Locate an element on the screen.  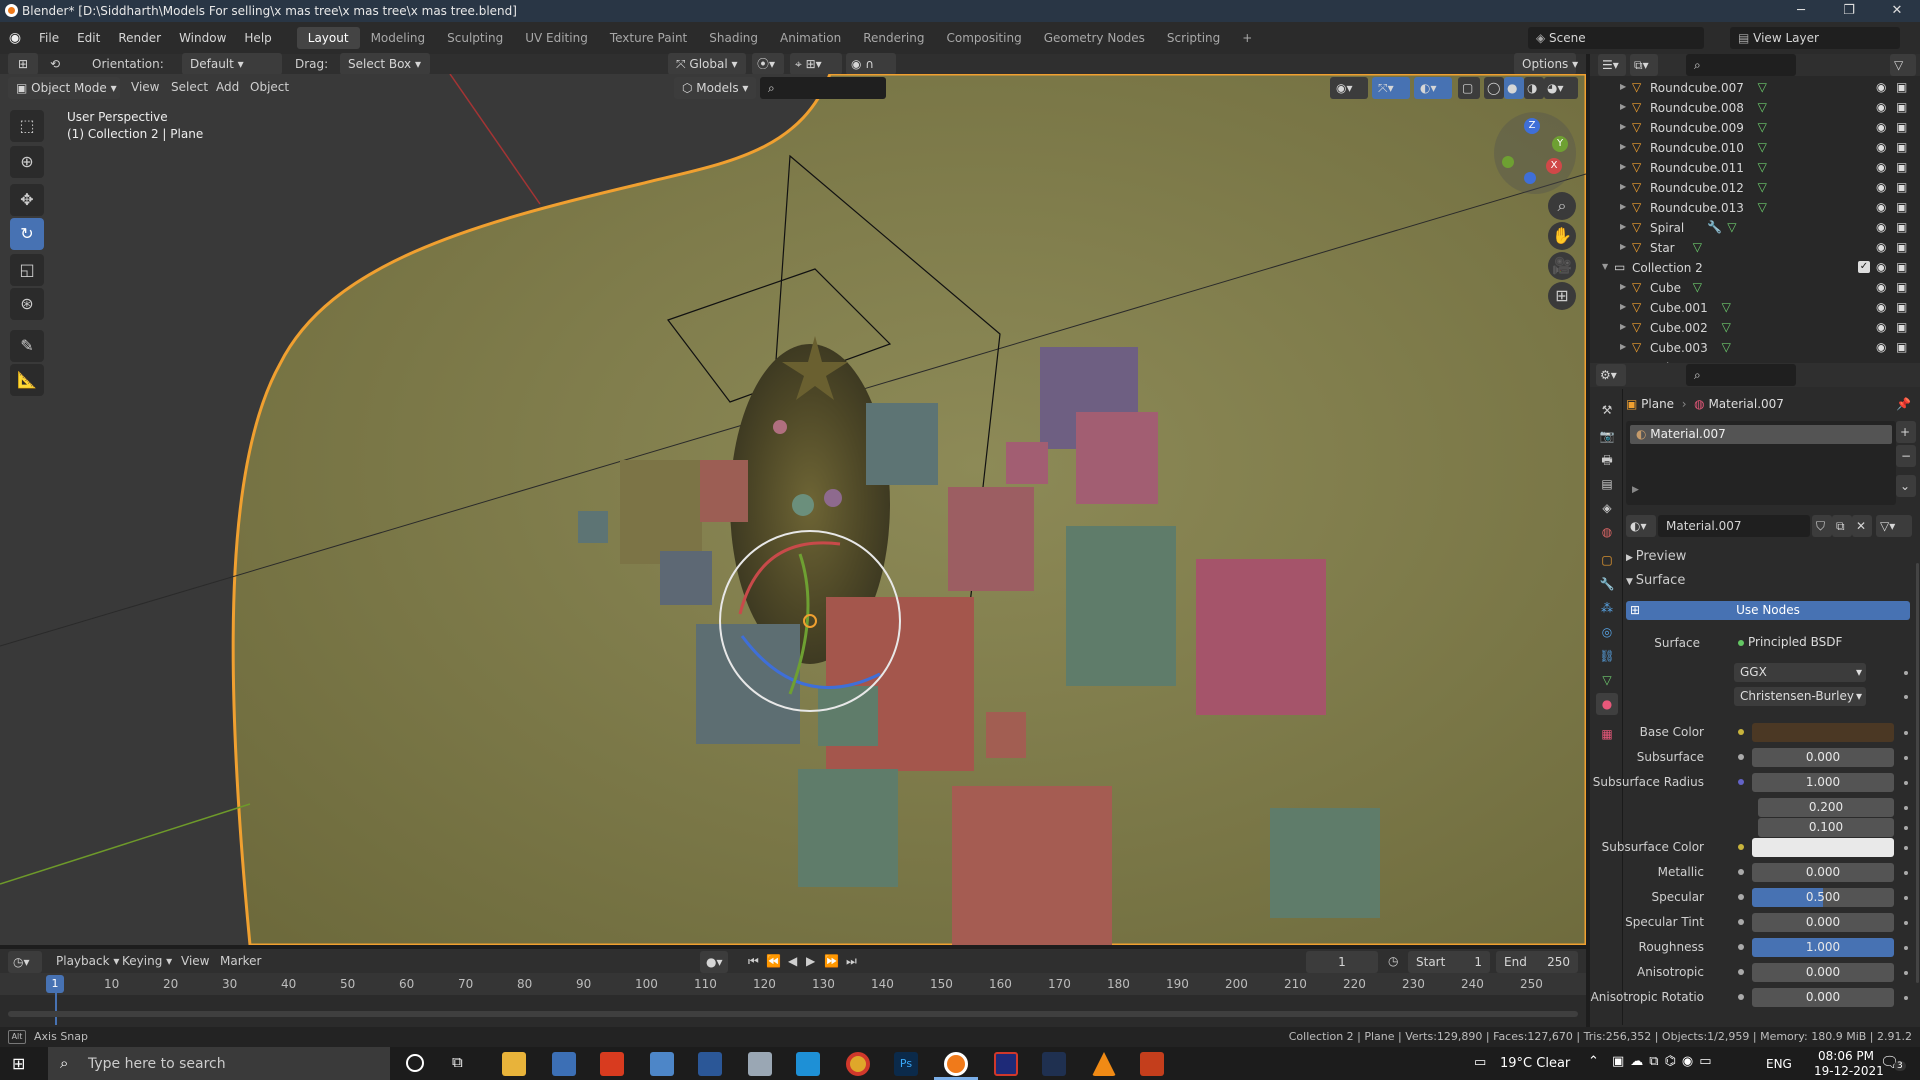
play-icon: ▶ is located at coordinates (810, 961).